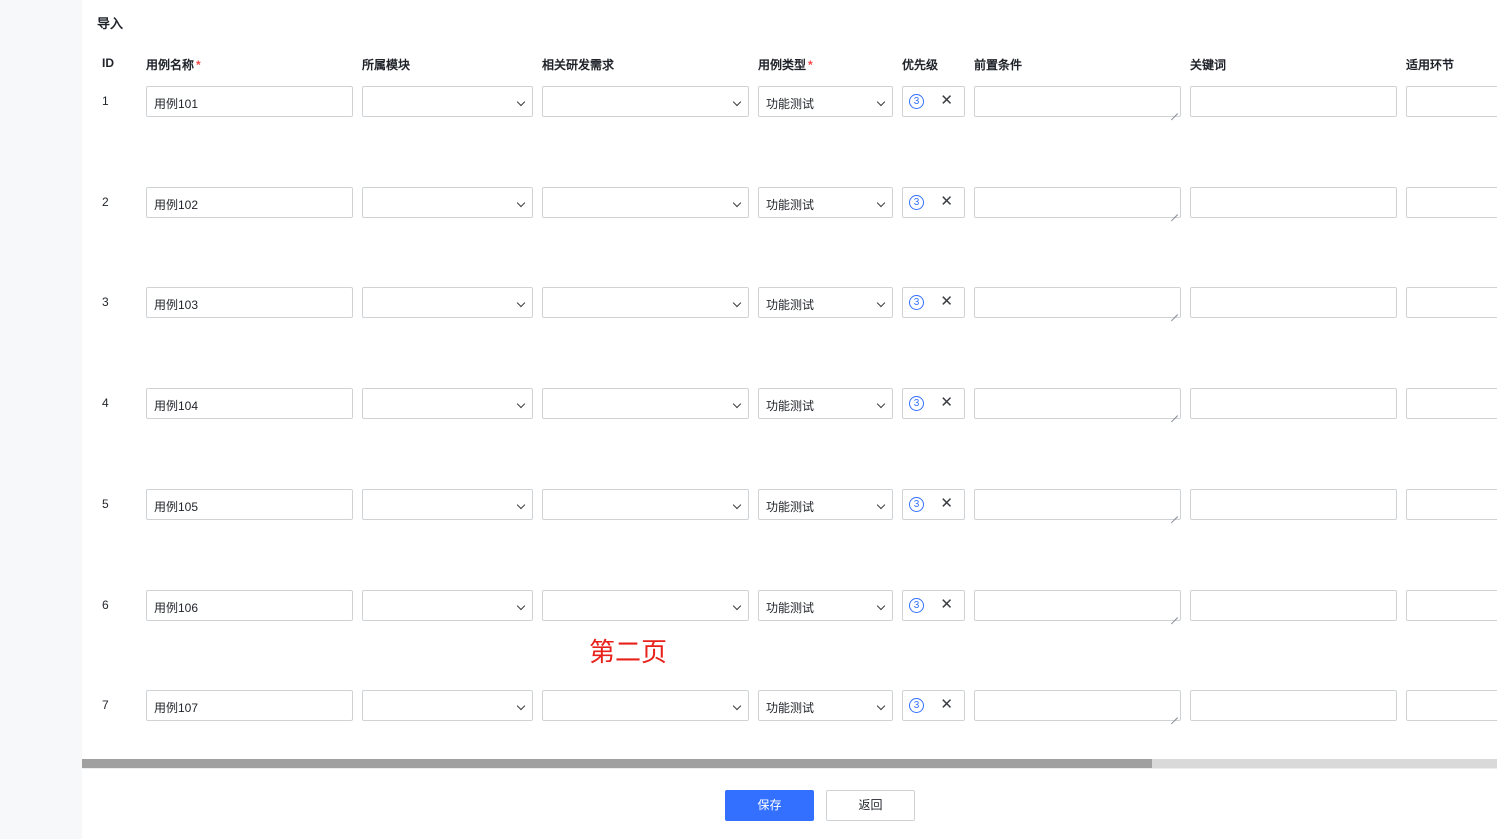 The height and width of the screenshot is (839, 1497). I want to click on horizontal-scrollbar, so click(789, 763).